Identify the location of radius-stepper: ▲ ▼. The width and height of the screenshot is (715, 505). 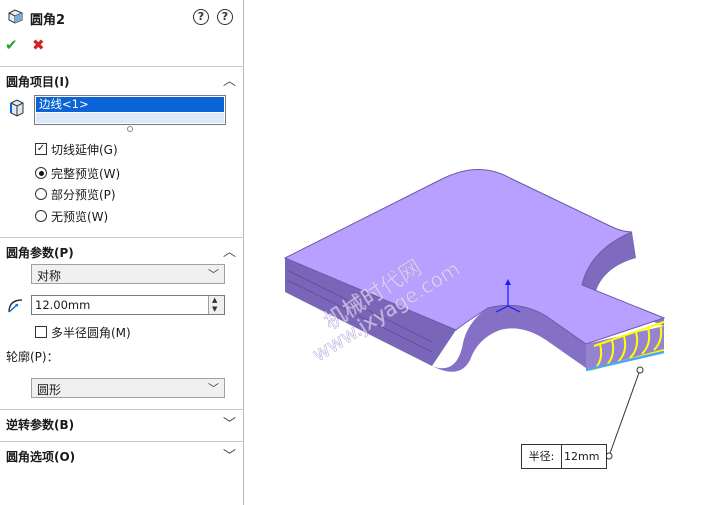
(216, 305).